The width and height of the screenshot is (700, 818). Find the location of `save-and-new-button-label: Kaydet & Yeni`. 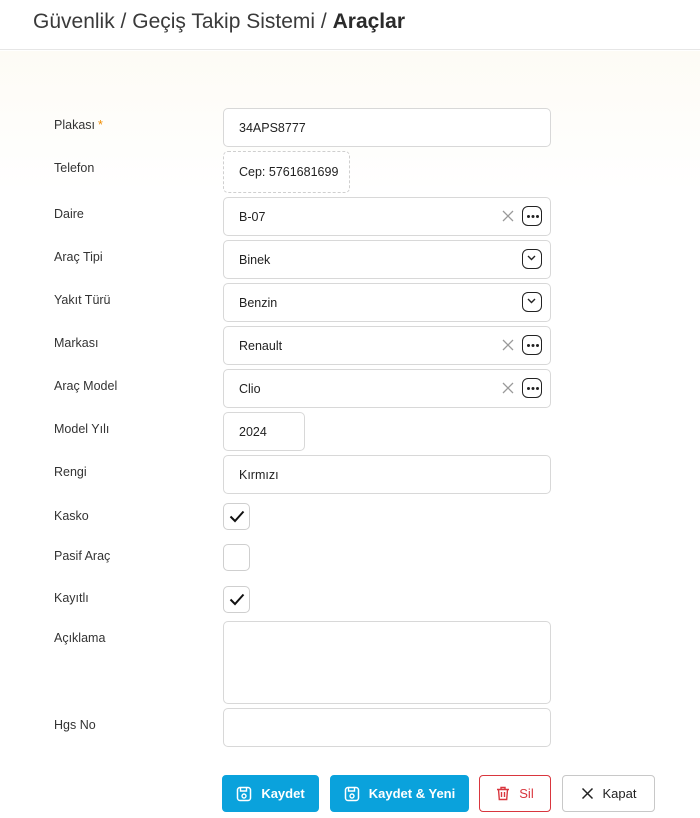

save-and-new-button-label: Kaydet & Yeni is located at coordinates (412, 793).